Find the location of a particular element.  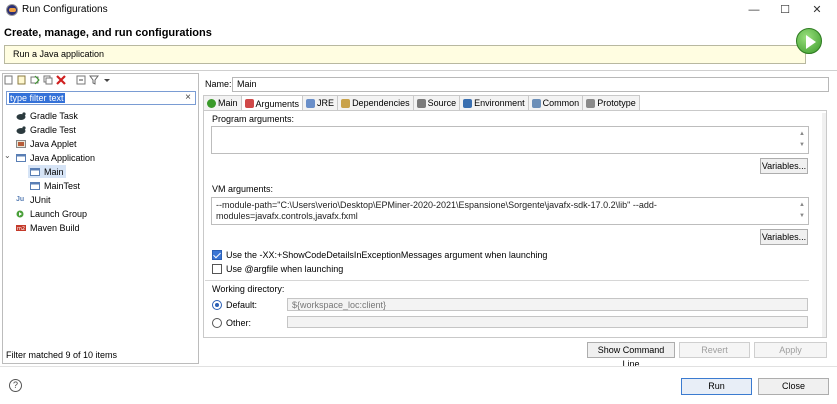

tab-label: Prototype is located at coordinates (616, 103).